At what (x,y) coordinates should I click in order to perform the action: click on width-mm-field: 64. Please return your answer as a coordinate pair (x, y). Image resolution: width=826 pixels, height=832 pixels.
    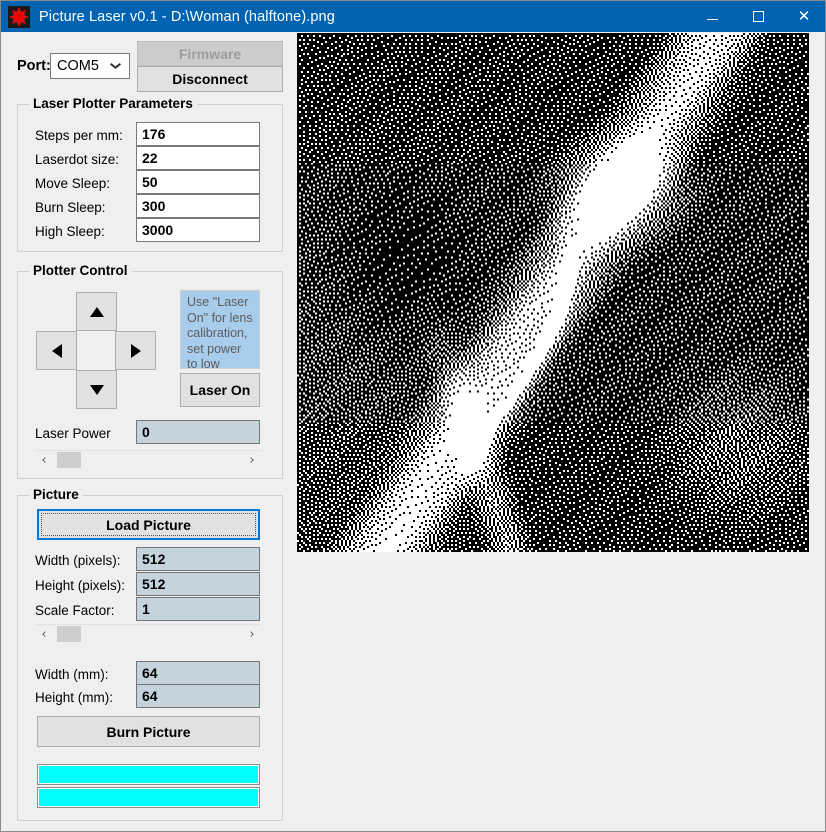
    Looking at the image, I should click on (198, 673).